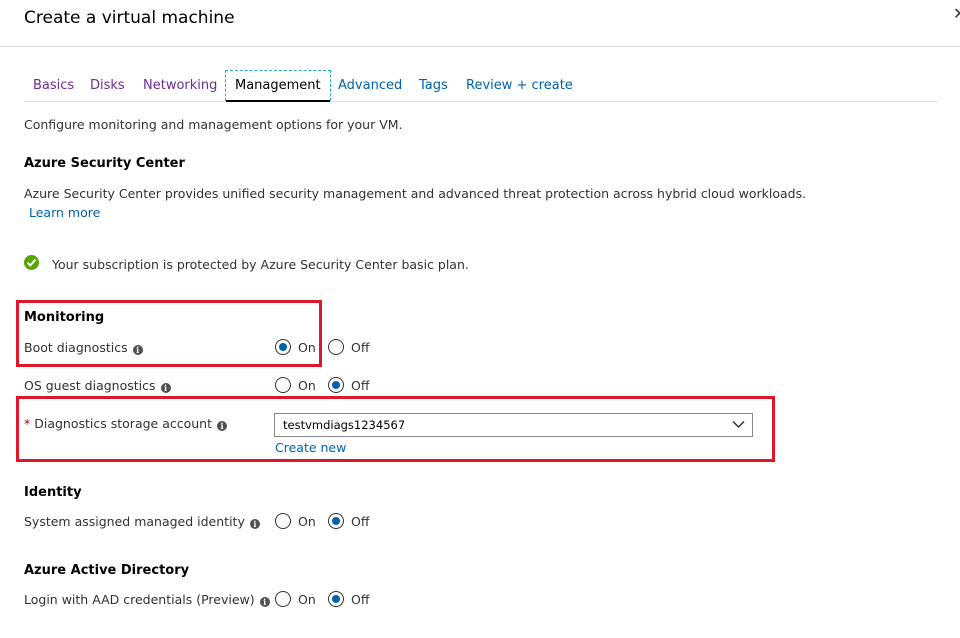 The height and width of the screenshot is (638, 960). What do you see at coordinates (134, 521) in the screenshot?
I see `managed-identity-label-text: System assigned managed identity` at bounding box center [134, 521].